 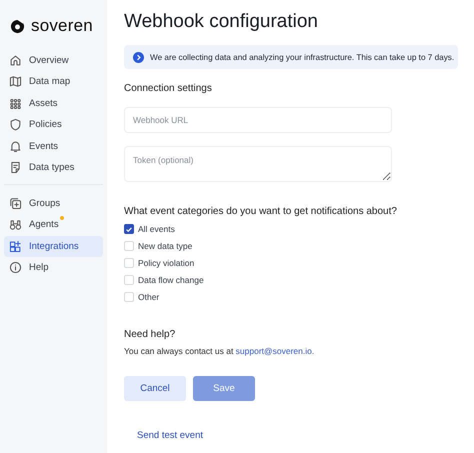 I want to click on checkbox-label: Policy violation, so click(x=166, y=263).